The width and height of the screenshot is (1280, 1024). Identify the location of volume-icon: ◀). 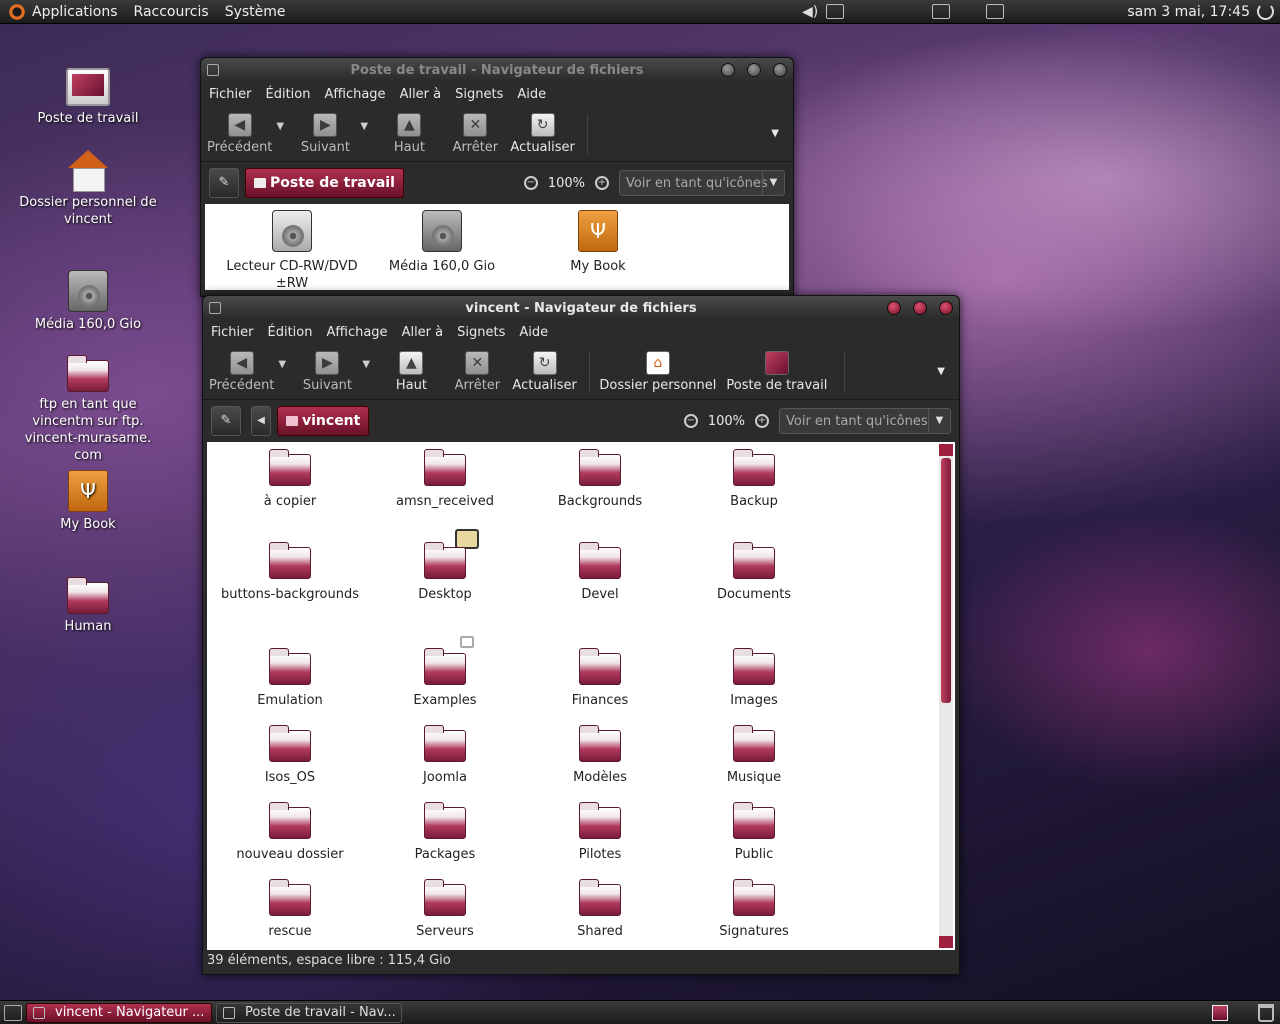
(811, 12).